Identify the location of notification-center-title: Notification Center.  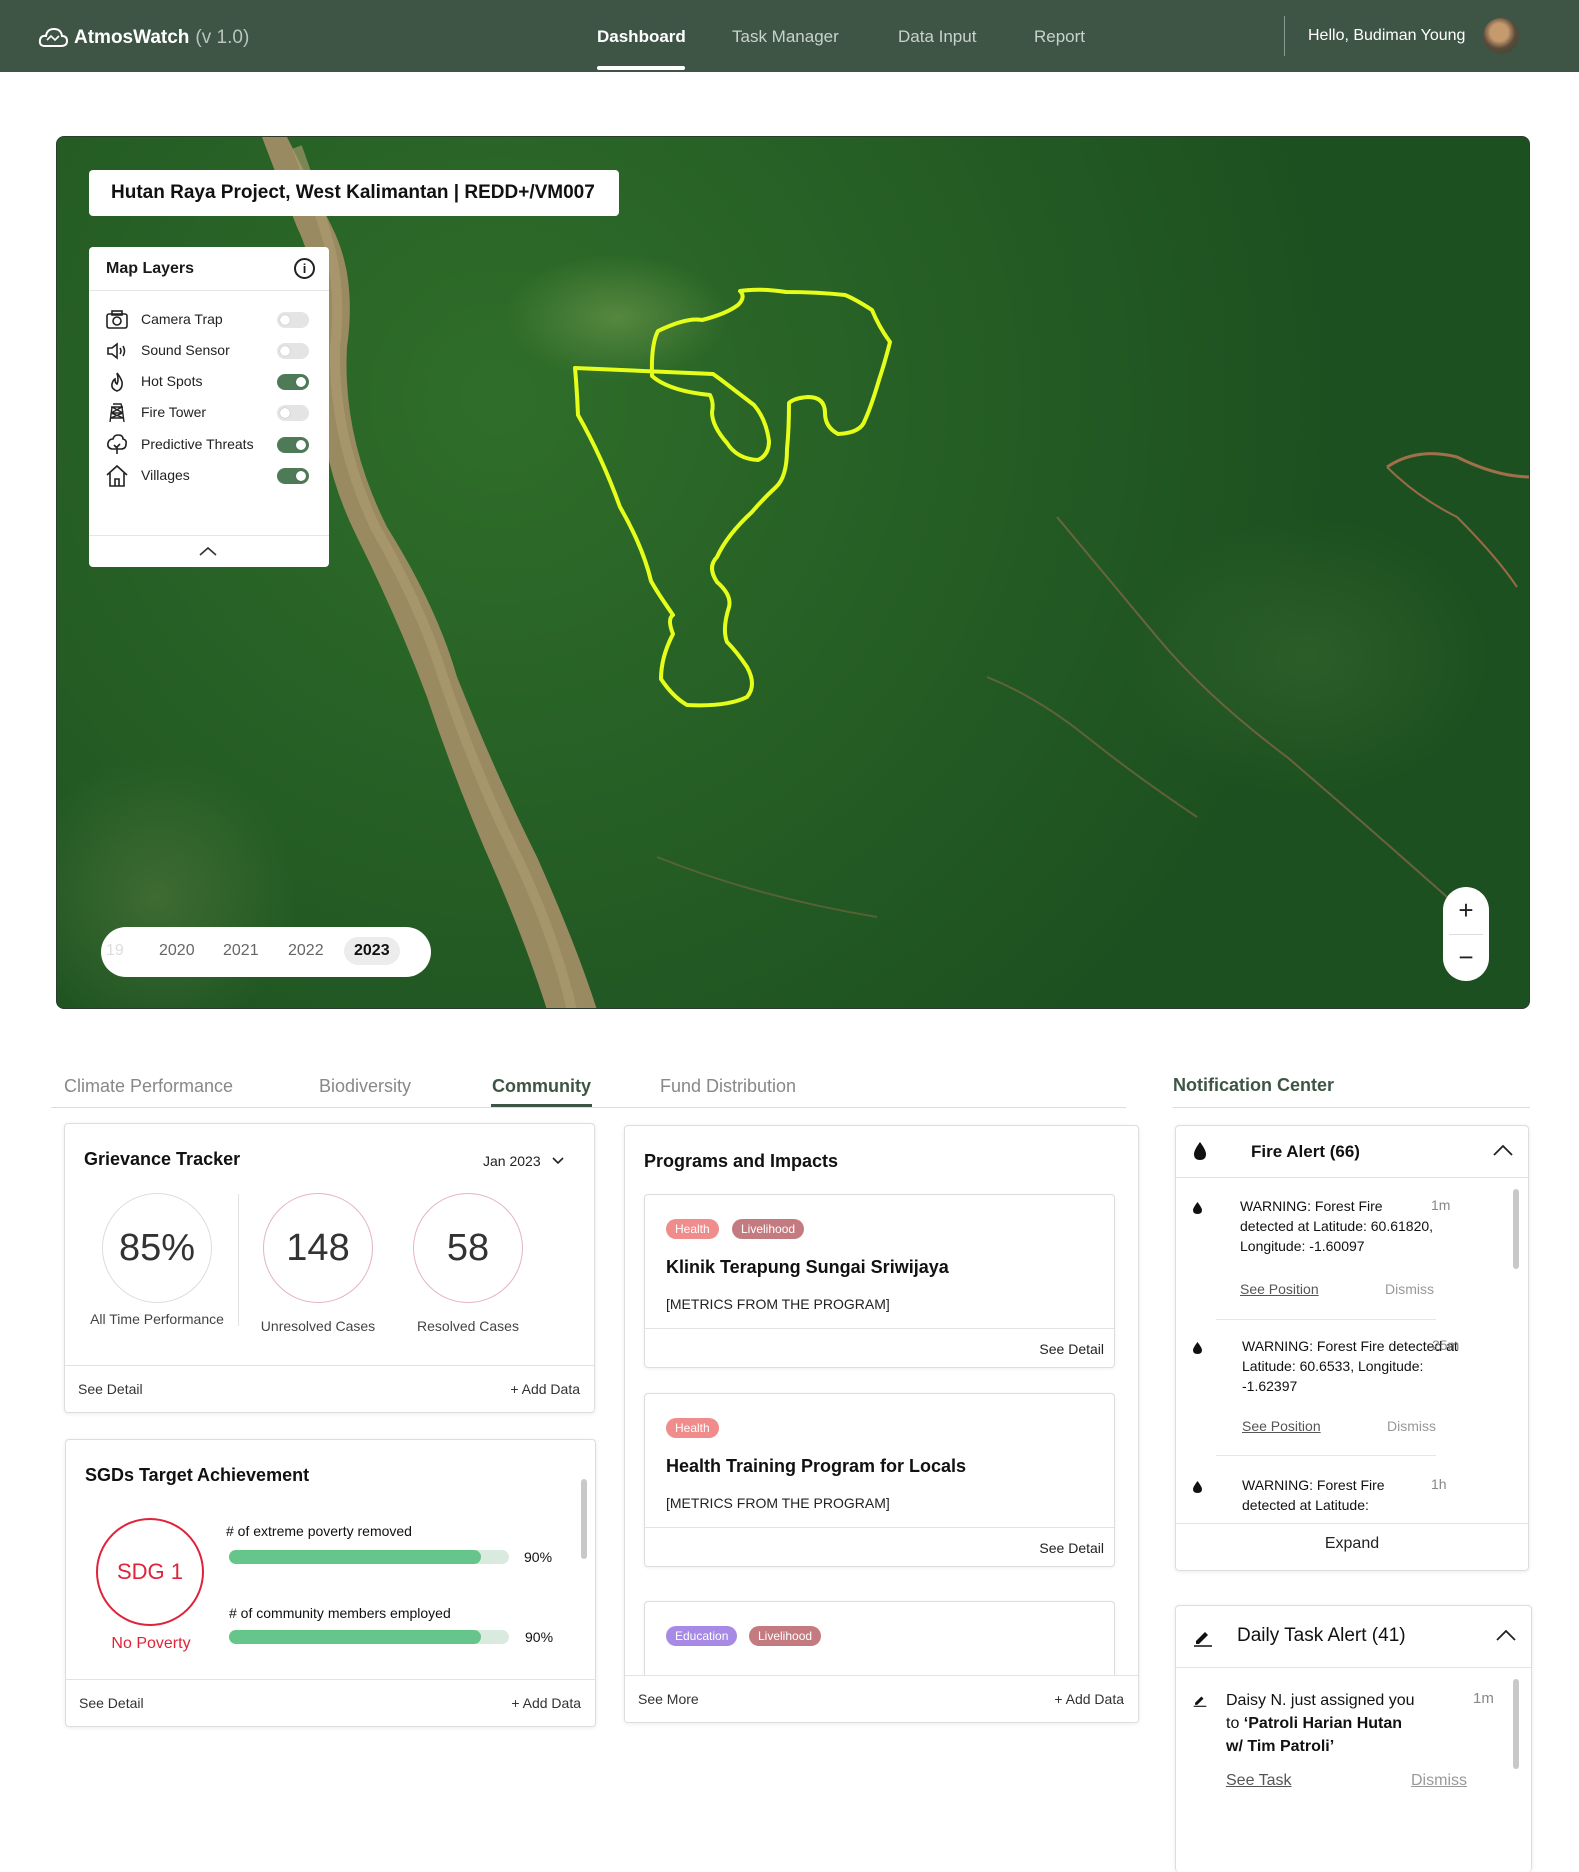
(1254, 1085).